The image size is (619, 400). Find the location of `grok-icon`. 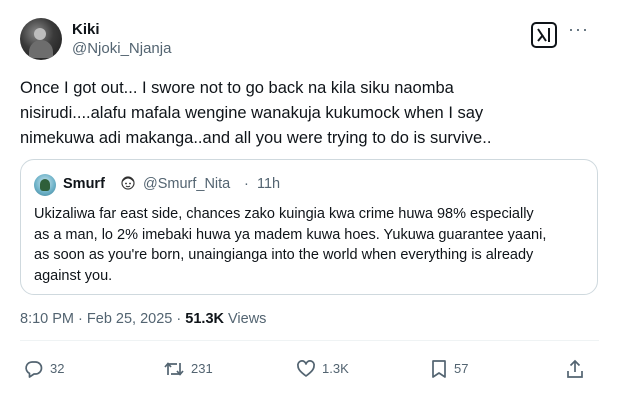

grok-icon is located at coordinates (543, 35).